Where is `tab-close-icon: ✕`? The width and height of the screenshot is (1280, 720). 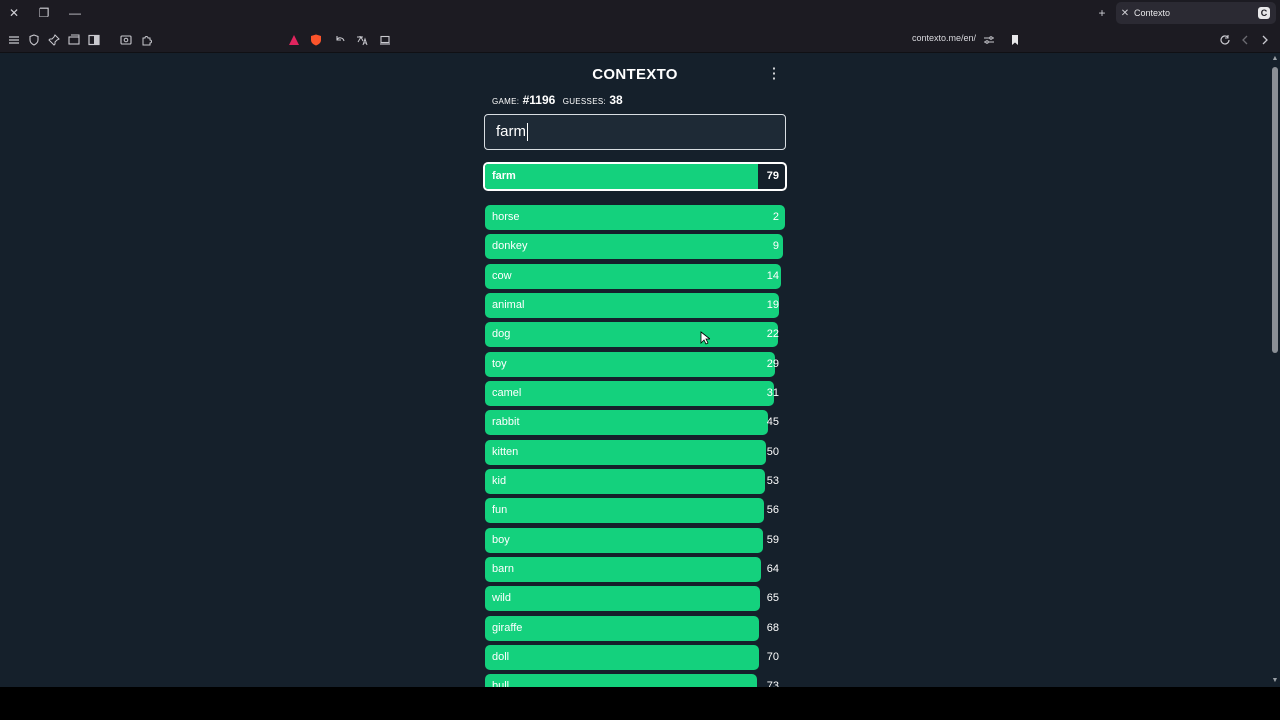
tab-close-icon: ✕ is located at coordinates (1125, 13).